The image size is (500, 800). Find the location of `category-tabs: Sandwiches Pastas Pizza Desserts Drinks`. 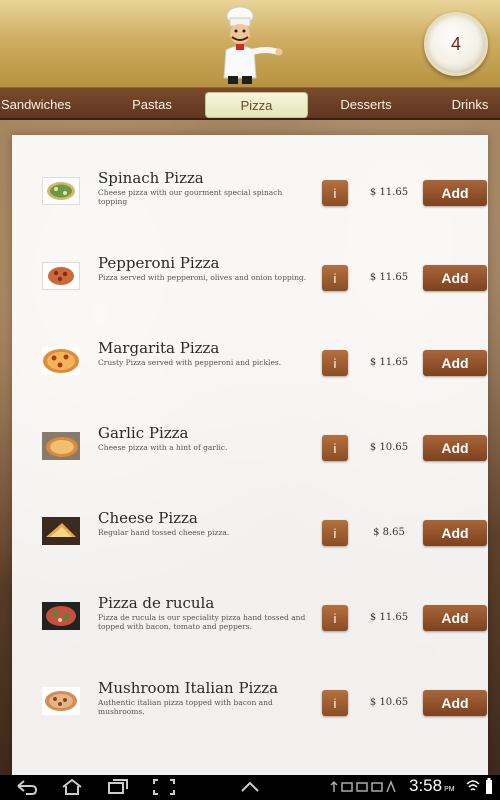

category-tabs: Sandwiches Pastas Pizza Desserts Drinks is located at coordinates (250, 104).